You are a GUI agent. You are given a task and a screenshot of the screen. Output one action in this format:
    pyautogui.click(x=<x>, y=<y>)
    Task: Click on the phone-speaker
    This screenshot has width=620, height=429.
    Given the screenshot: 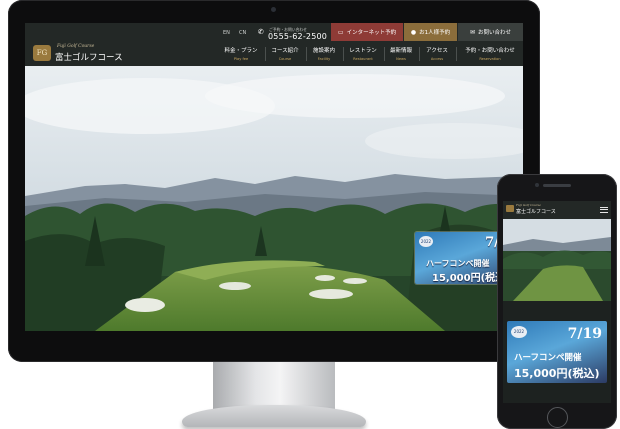 What is the action you would take?
    pyautogui.click(x=557, y=185)
    